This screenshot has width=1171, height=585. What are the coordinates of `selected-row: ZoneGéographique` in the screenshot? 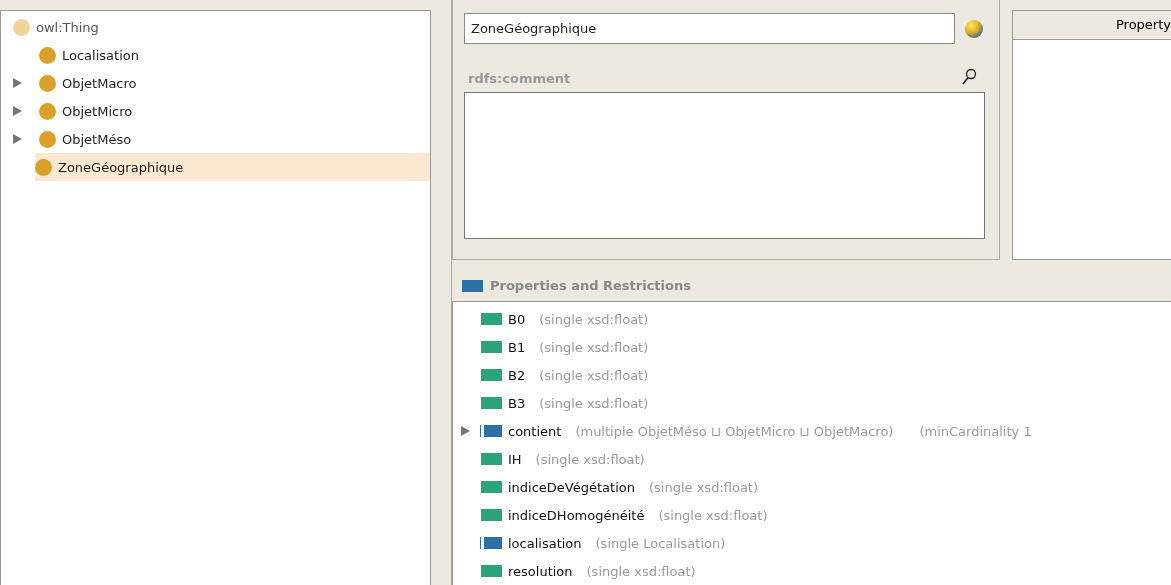 It's located at (232, 167).